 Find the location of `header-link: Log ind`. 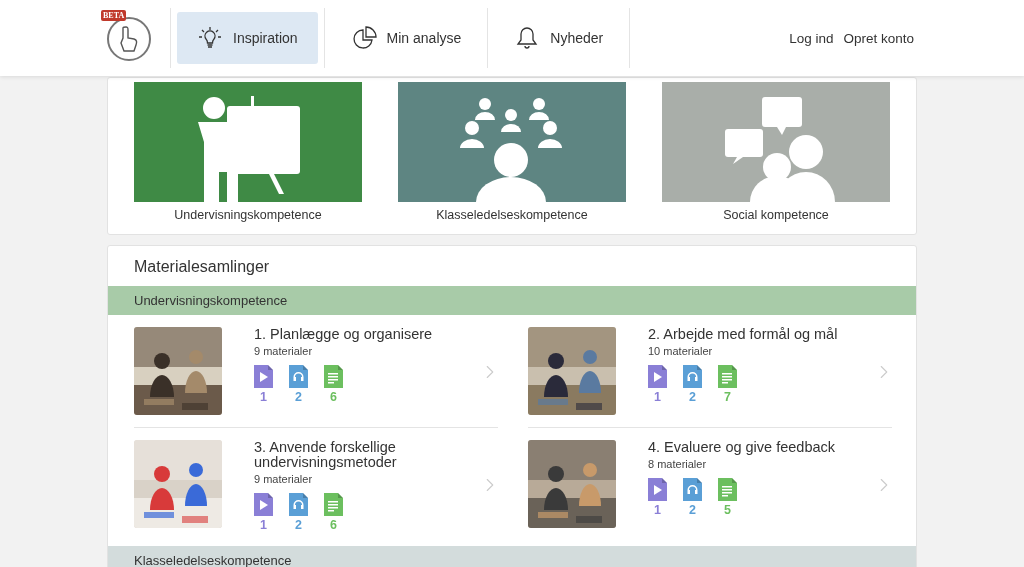

header-link: Log ind is located at coordinates (811, 38).